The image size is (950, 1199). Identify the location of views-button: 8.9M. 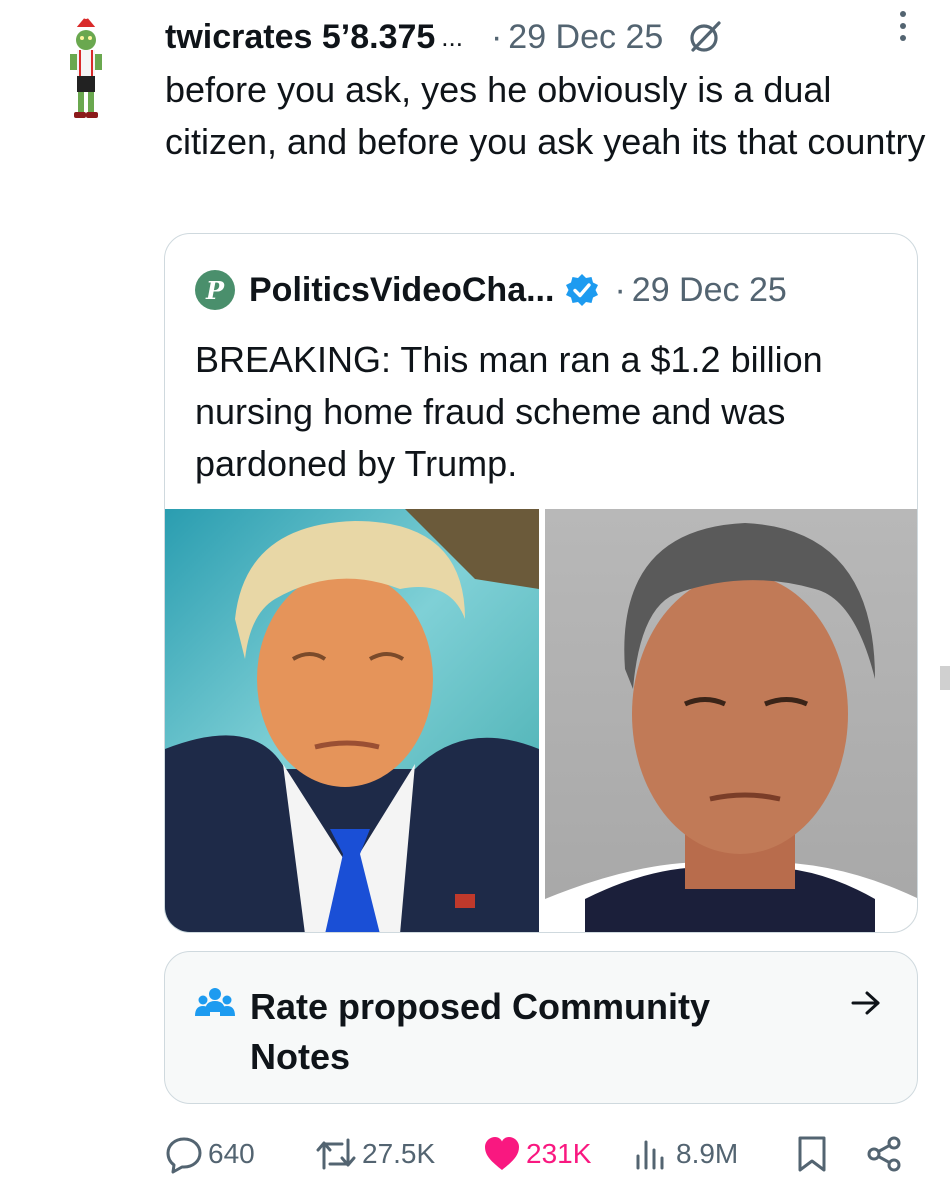
(685, 1154).